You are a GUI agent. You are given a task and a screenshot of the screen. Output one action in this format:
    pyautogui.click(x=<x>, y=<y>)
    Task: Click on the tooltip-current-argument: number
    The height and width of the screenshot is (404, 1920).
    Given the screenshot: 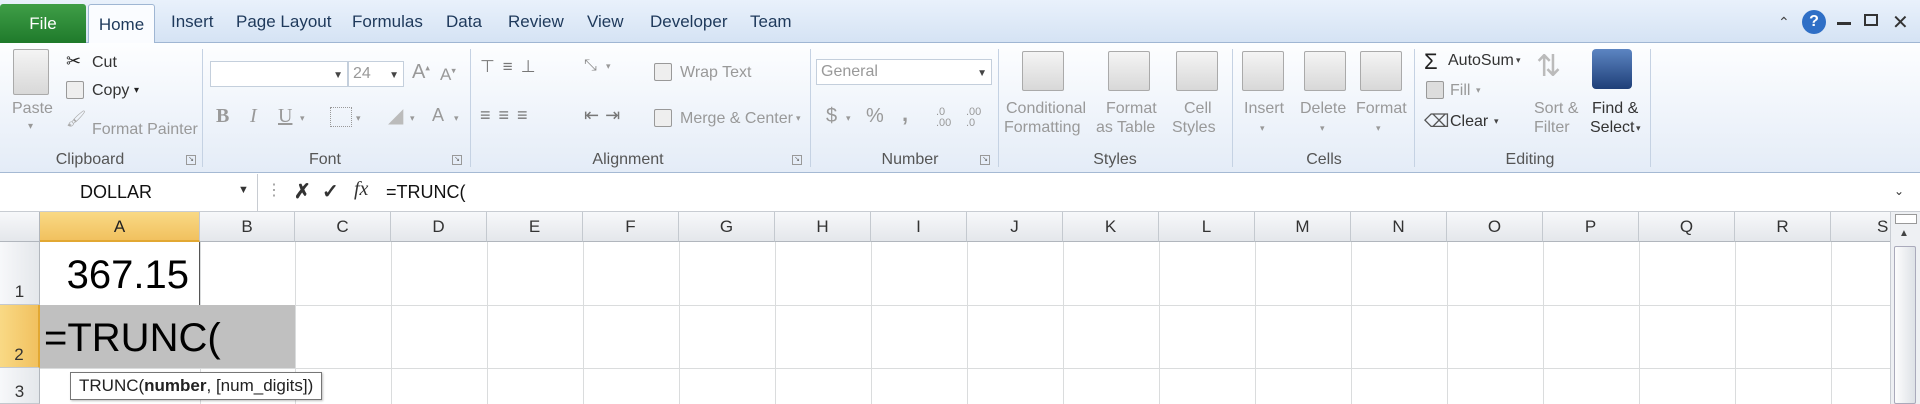 What is the action you would take?
    pyautogui.click(x=175, y=385)
    